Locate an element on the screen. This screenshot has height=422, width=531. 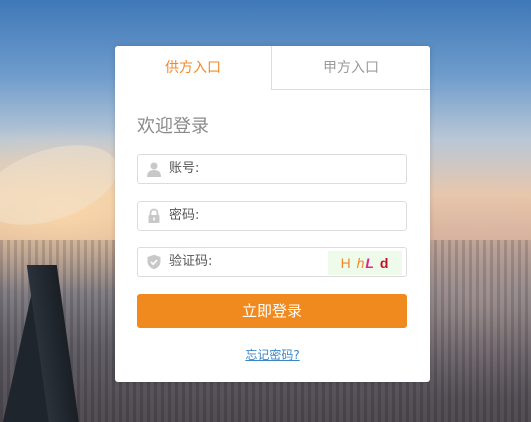
tab-buyer-entry: 甲方入口 is located at coordinates (350, 68).